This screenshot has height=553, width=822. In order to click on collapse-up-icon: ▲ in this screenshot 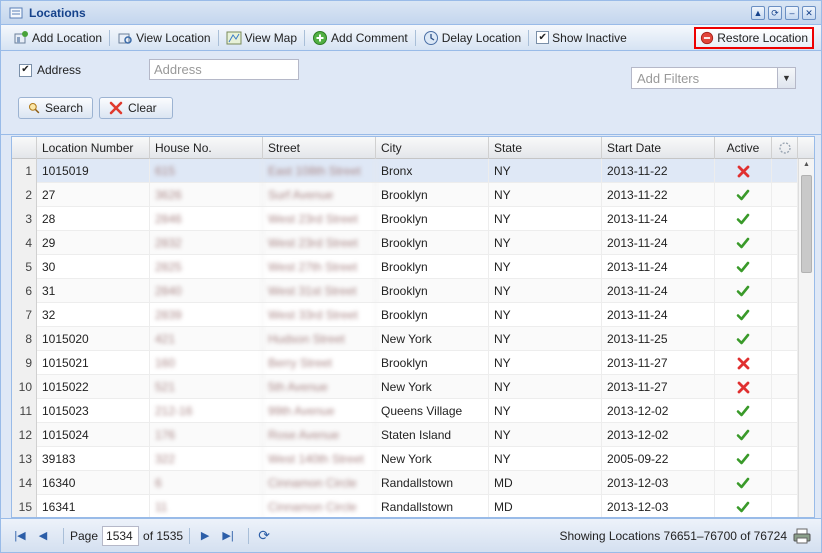, I will do `click(758, 13)`.